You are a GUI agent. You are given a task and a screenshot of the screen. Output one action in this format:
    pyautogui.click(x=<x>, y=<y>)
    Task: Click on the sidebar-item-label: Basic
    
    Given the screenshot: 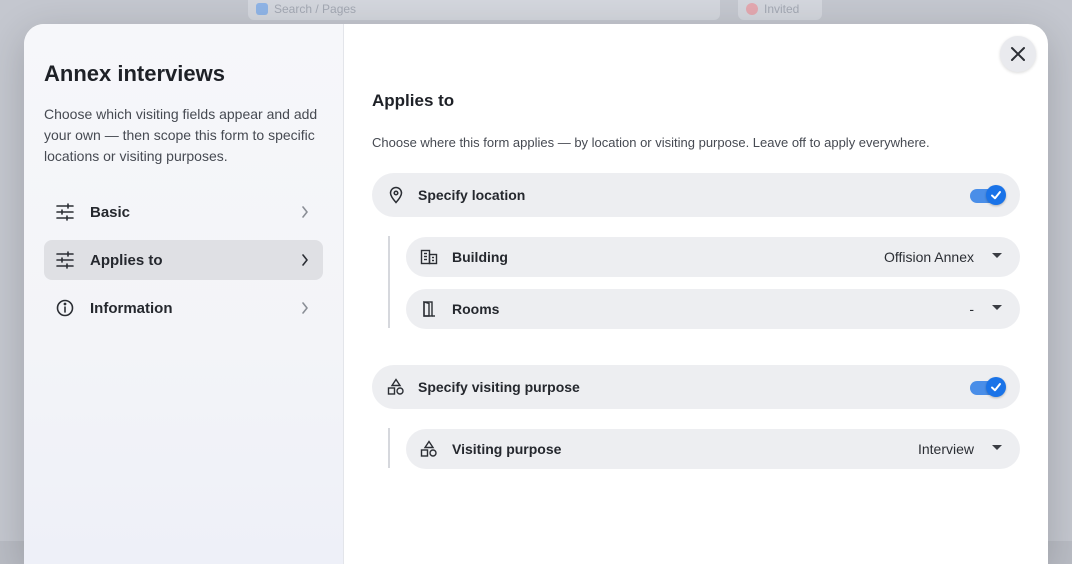 What is the action you would take?
    pyautogui.click(x=110, y=212)
    